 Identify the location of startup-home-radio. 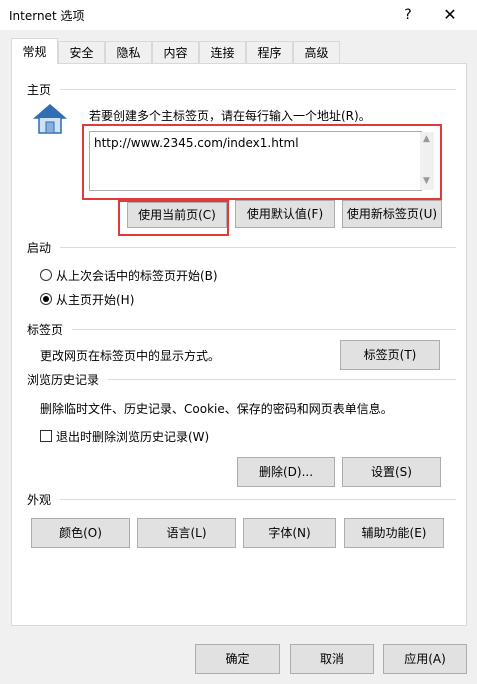
(46, 299).